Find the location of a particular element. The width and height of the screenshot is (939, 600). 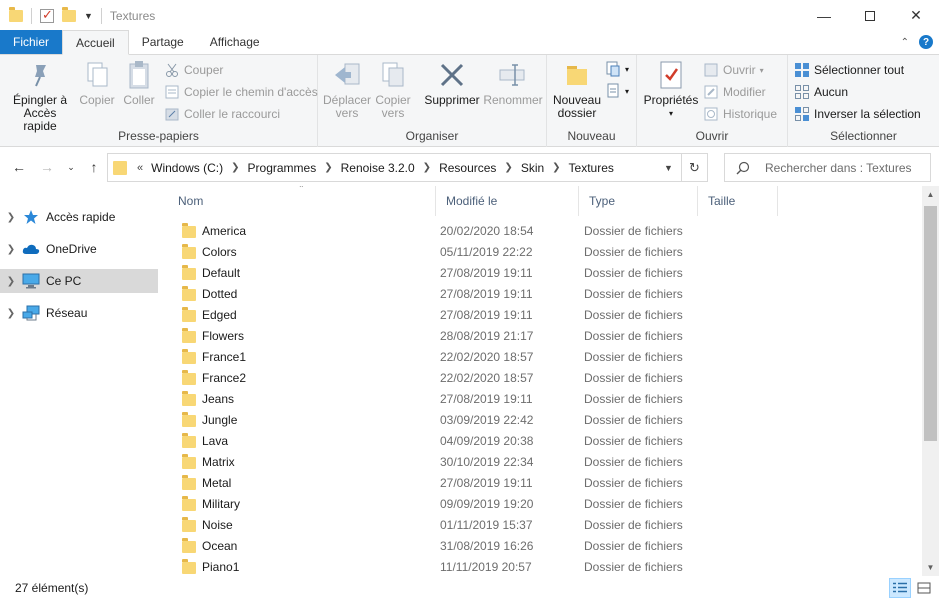

customize-toolbar-icon: ▼ is located at coordinates (88, 16).